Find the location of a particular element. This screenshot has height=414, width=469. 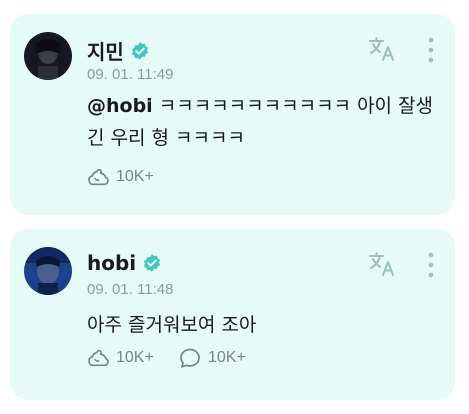

author-name: hobi is located at coordinates (124, 263).